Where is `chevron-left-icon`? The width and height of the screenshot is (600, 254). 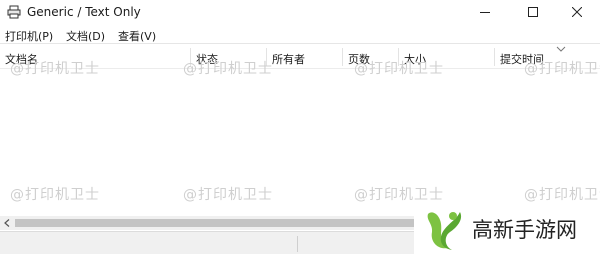 chevron-left-icon is located at coordinates (7, 223).